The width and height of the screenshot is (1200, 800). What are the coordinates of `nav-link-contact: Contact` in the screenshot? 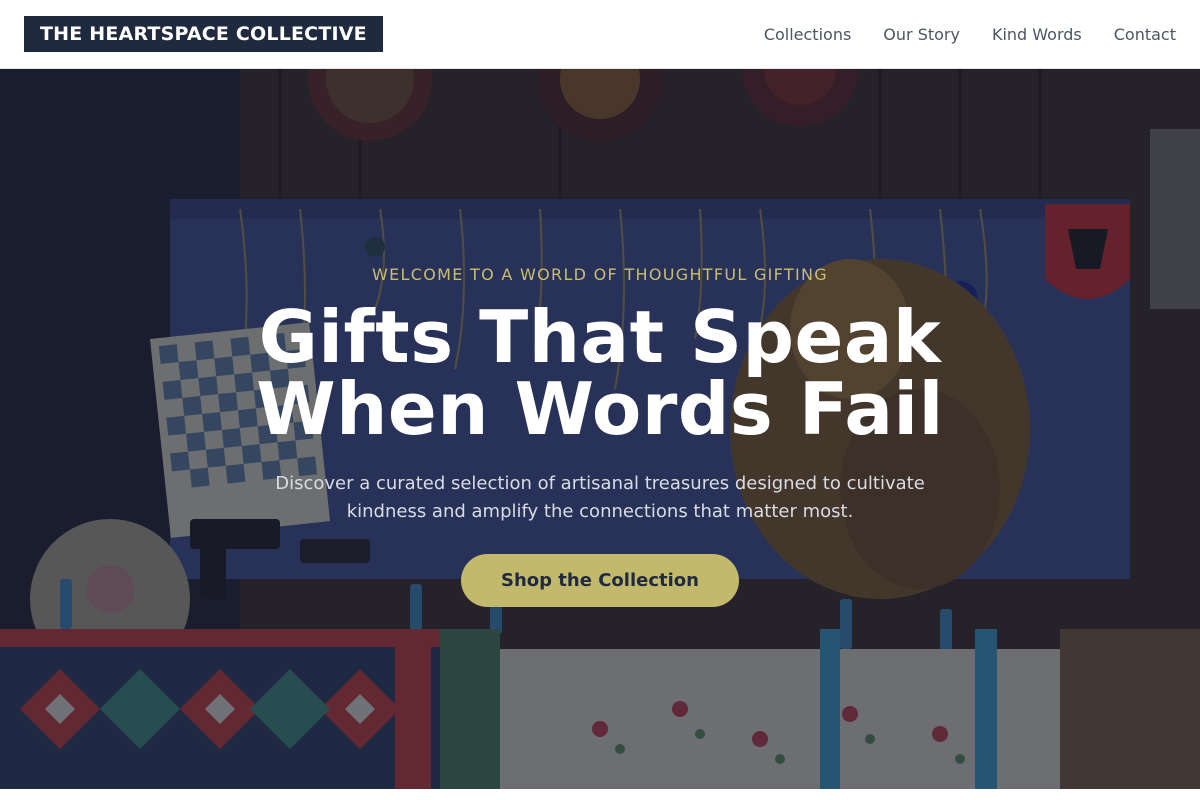 It's located at (1145, 34).